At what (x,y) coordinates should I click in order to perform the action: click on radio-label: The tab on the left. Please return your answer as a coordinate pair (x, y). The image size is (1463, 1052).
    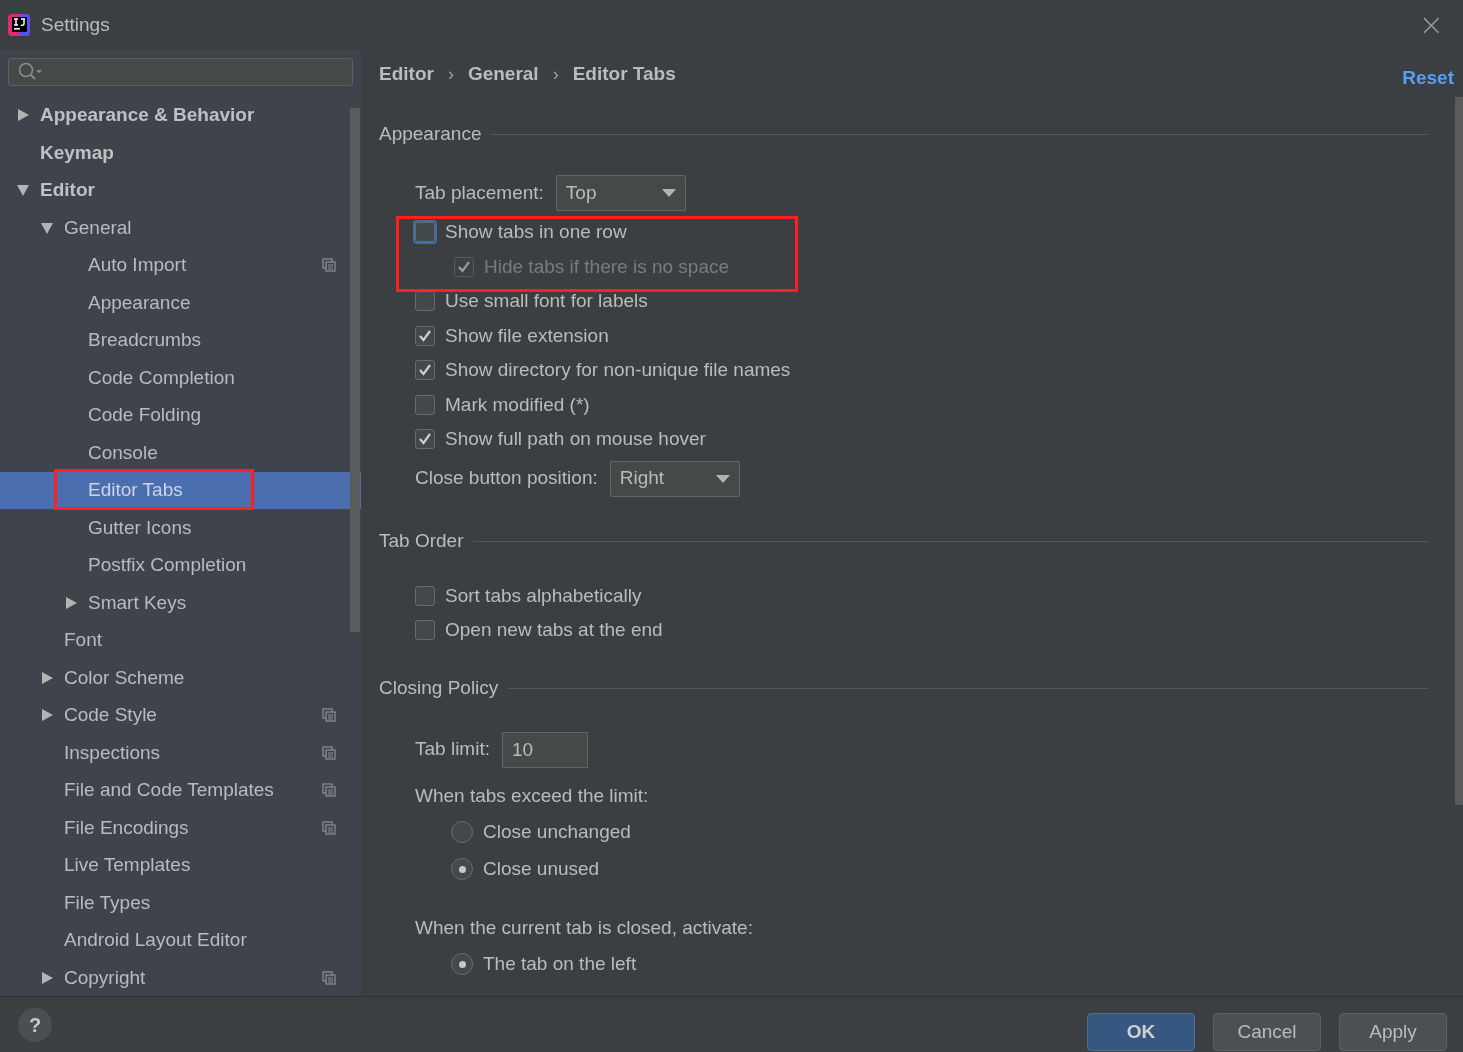
    Looking at the image, I should click on (560, 963).